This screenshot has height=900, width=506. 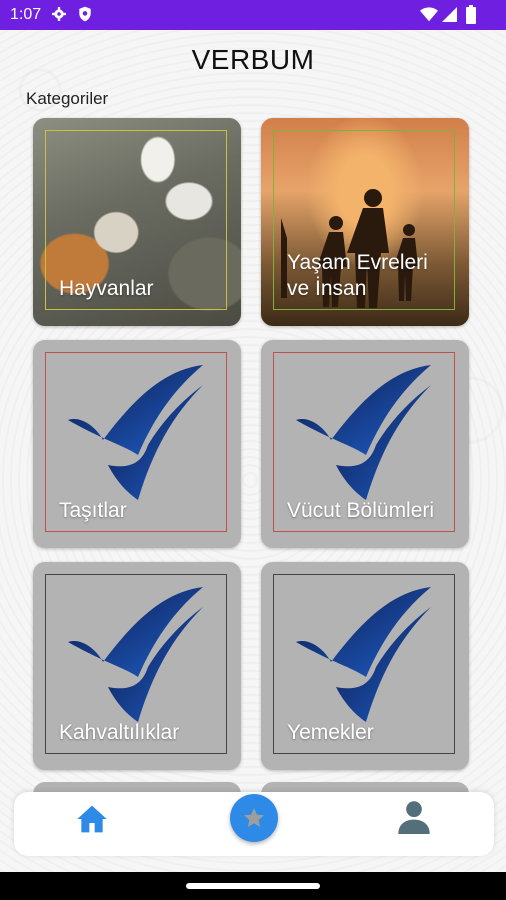 I want to click on category-card-vehicles: Taşıtlar, so click(x=137, y=444).